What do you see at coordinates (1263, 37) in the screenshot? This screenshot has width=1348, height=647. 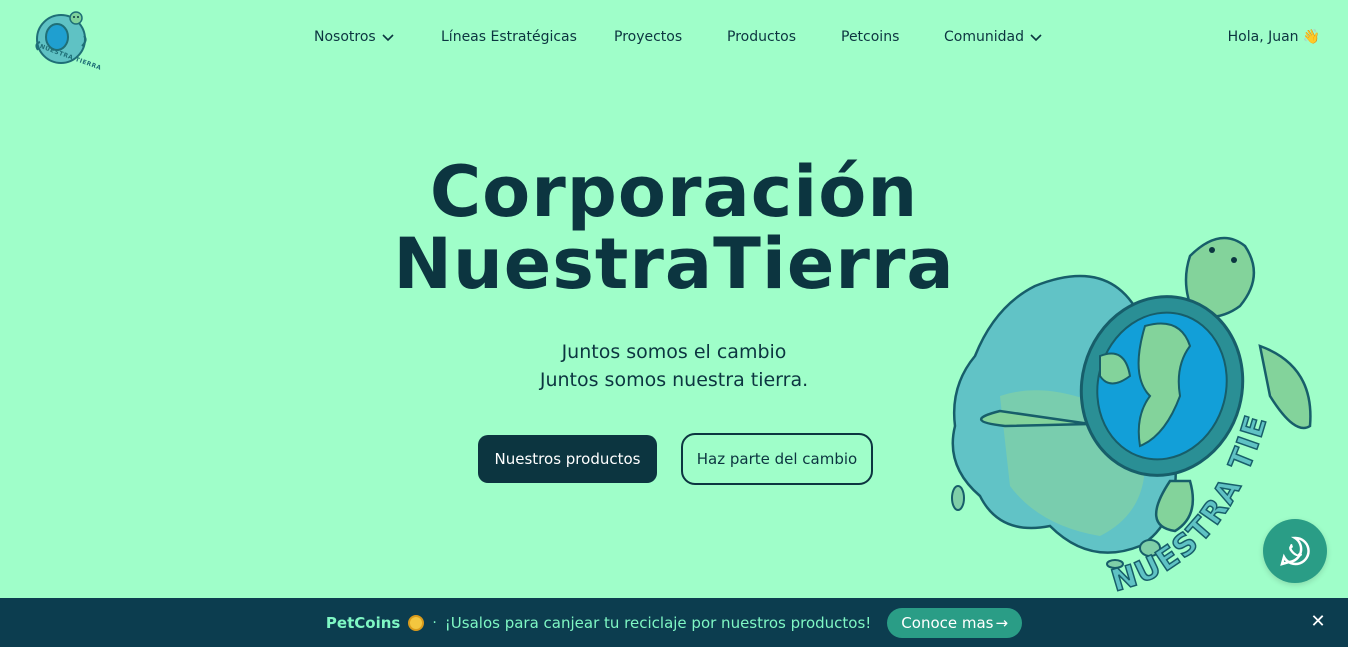 I see `greeting-text: Hola, Juan` at bounding box center [1263, 37].